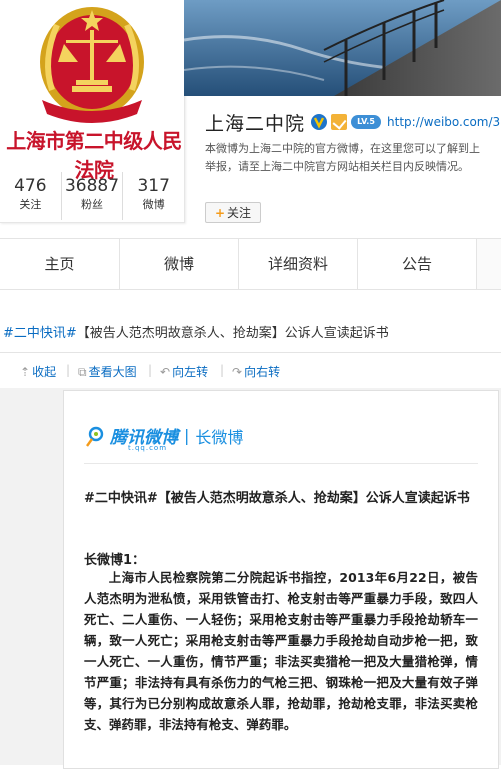 The width and height of the screenshot is (501, 769). What do you see at coordinates (220, 213) in the screenshot?
I see `plus-icon: +` at bounding box center [220, 213].